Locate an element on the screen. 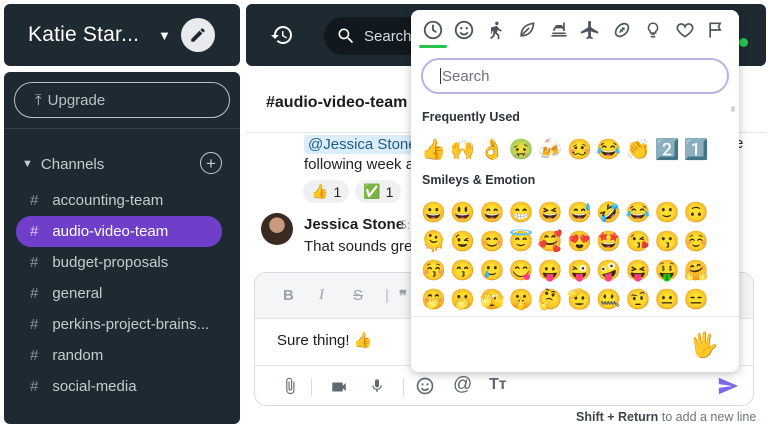 The image size is (768, 428). emoji-search-input: Search is located at coordinates (575, 76).